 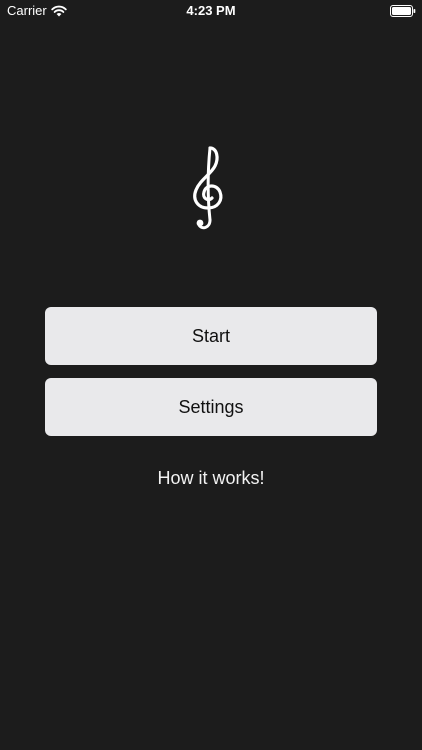 I want to click on treble-clef-icon, so click(x=208, y=188).